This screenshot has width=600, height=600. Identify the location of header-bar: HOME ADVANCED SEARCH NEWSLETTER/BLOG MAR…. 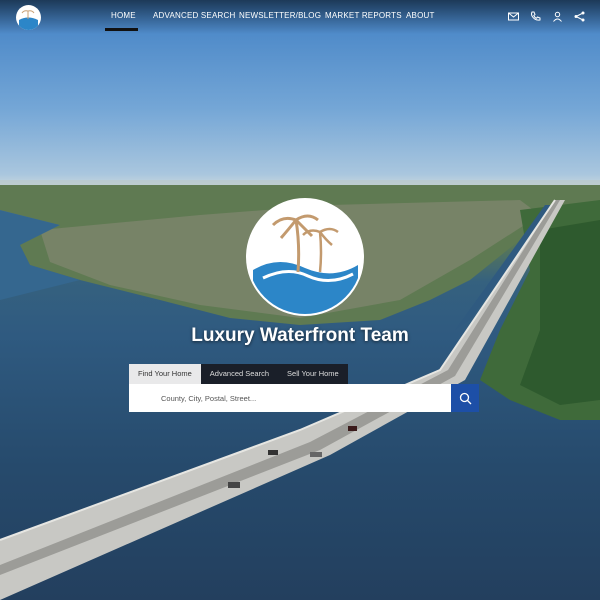
(300, 17).